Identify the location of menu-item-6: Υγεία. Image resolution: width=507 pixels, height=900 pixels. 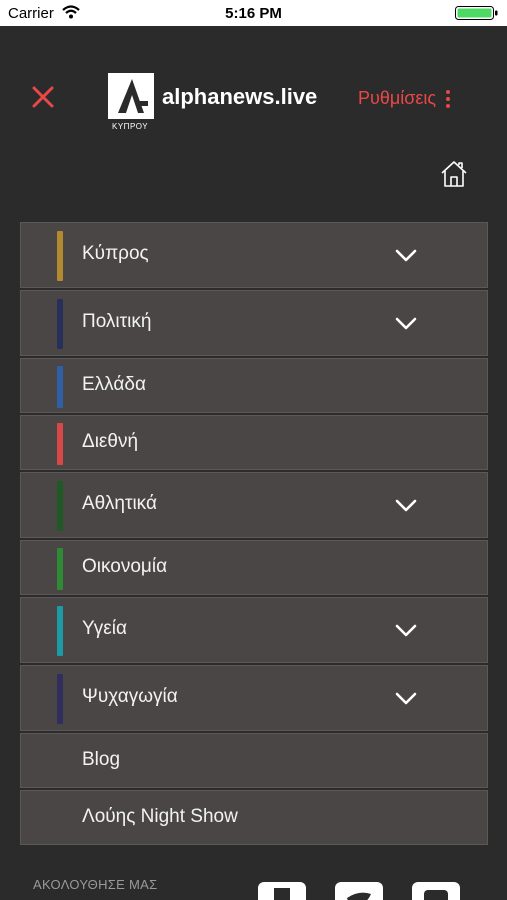
(254, 630).